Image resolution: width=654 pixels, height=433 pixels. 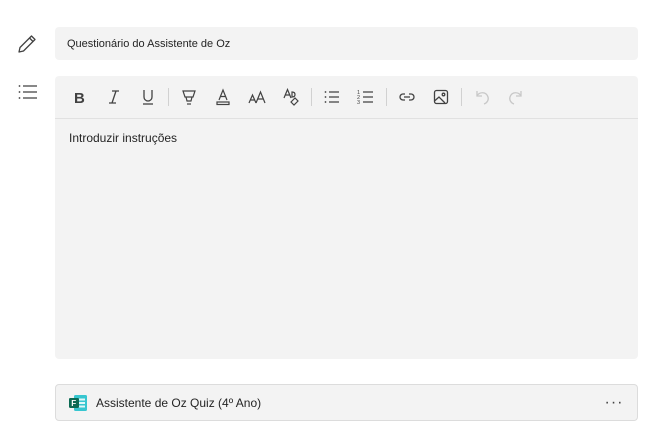 What do you see at coordinates (614, 403) in the screenshot?
I see `more-options-button: ···` at bounding box center [614, 403].